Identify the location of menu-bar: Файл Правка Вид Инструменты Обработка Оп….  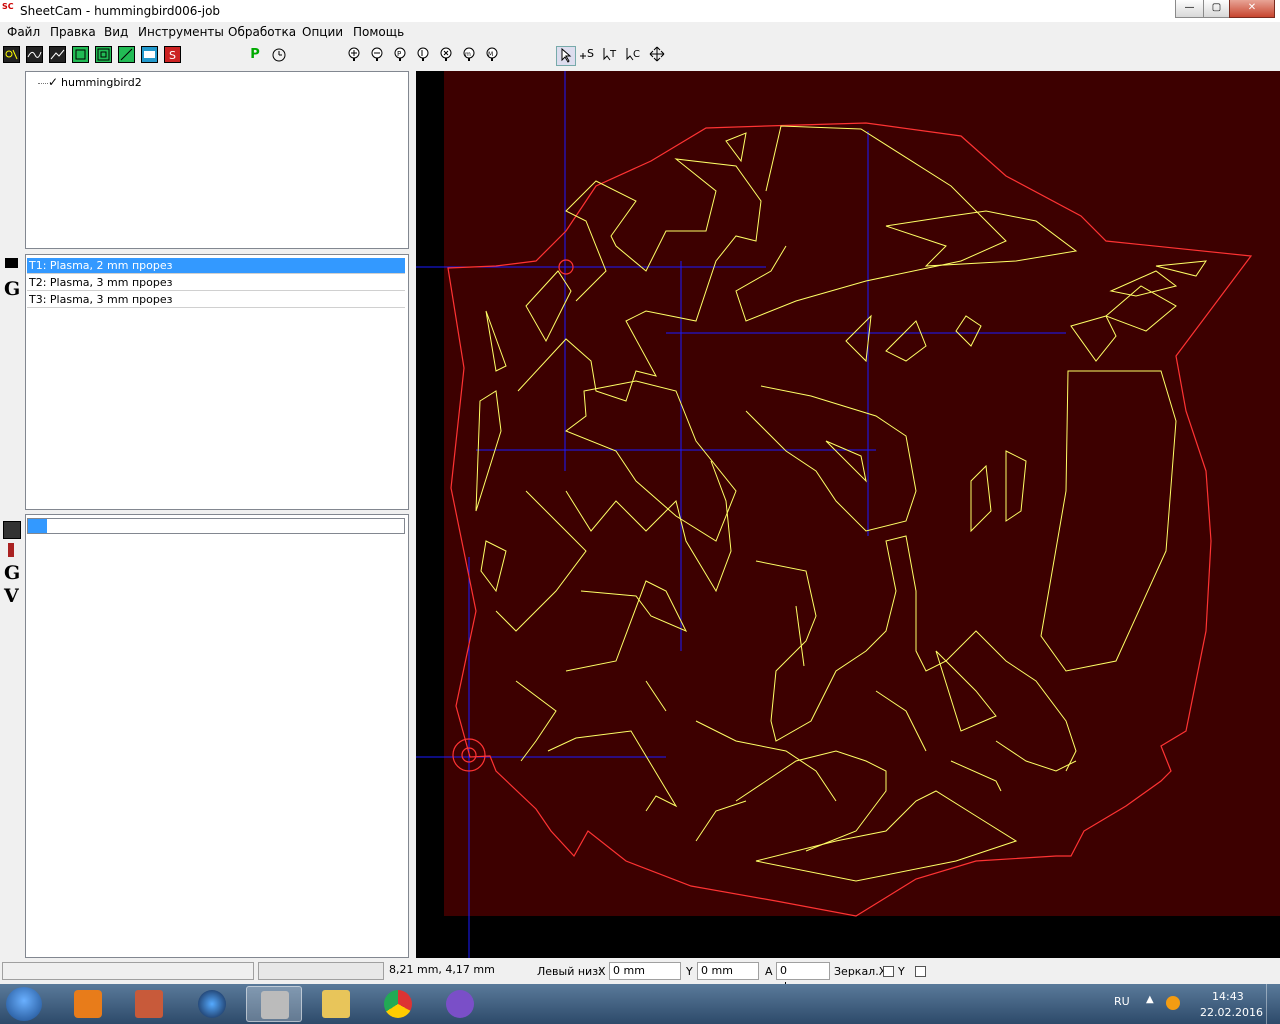
(640, 32).